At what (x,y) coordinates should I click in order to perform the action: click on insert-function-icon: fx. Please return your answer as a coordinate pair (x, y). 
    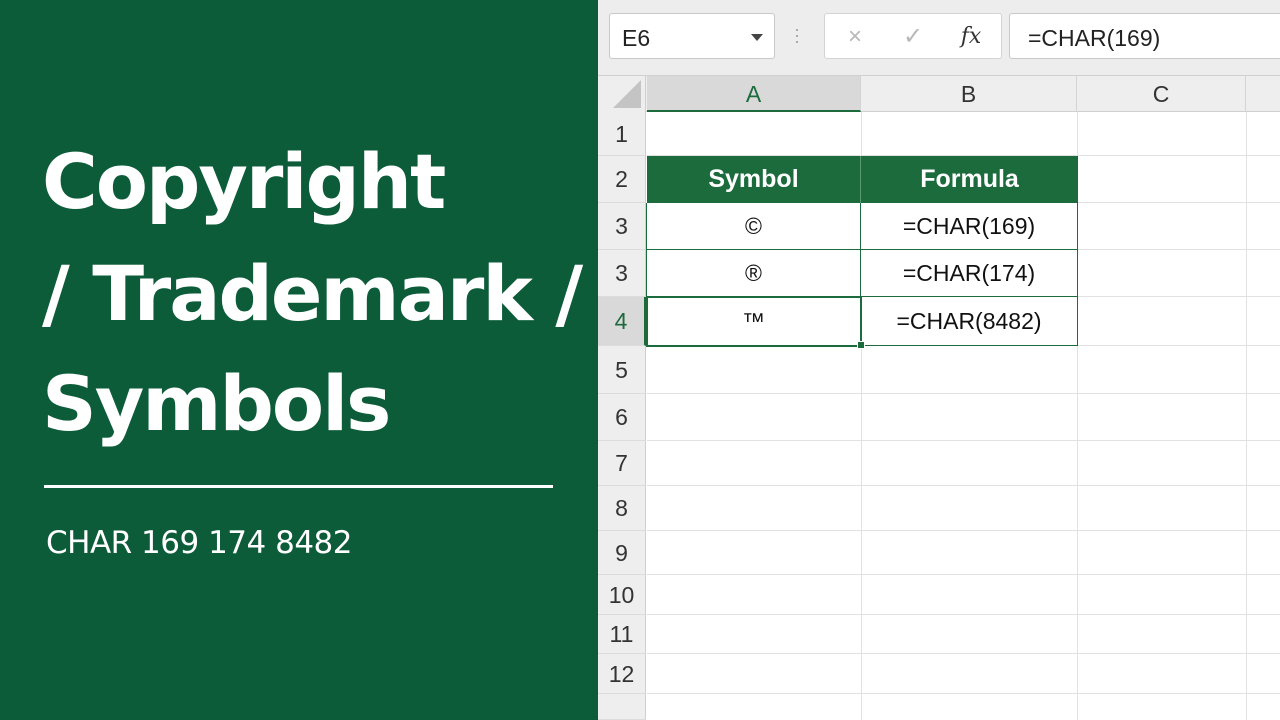
    Looking at the image, I should click on (971, 37).